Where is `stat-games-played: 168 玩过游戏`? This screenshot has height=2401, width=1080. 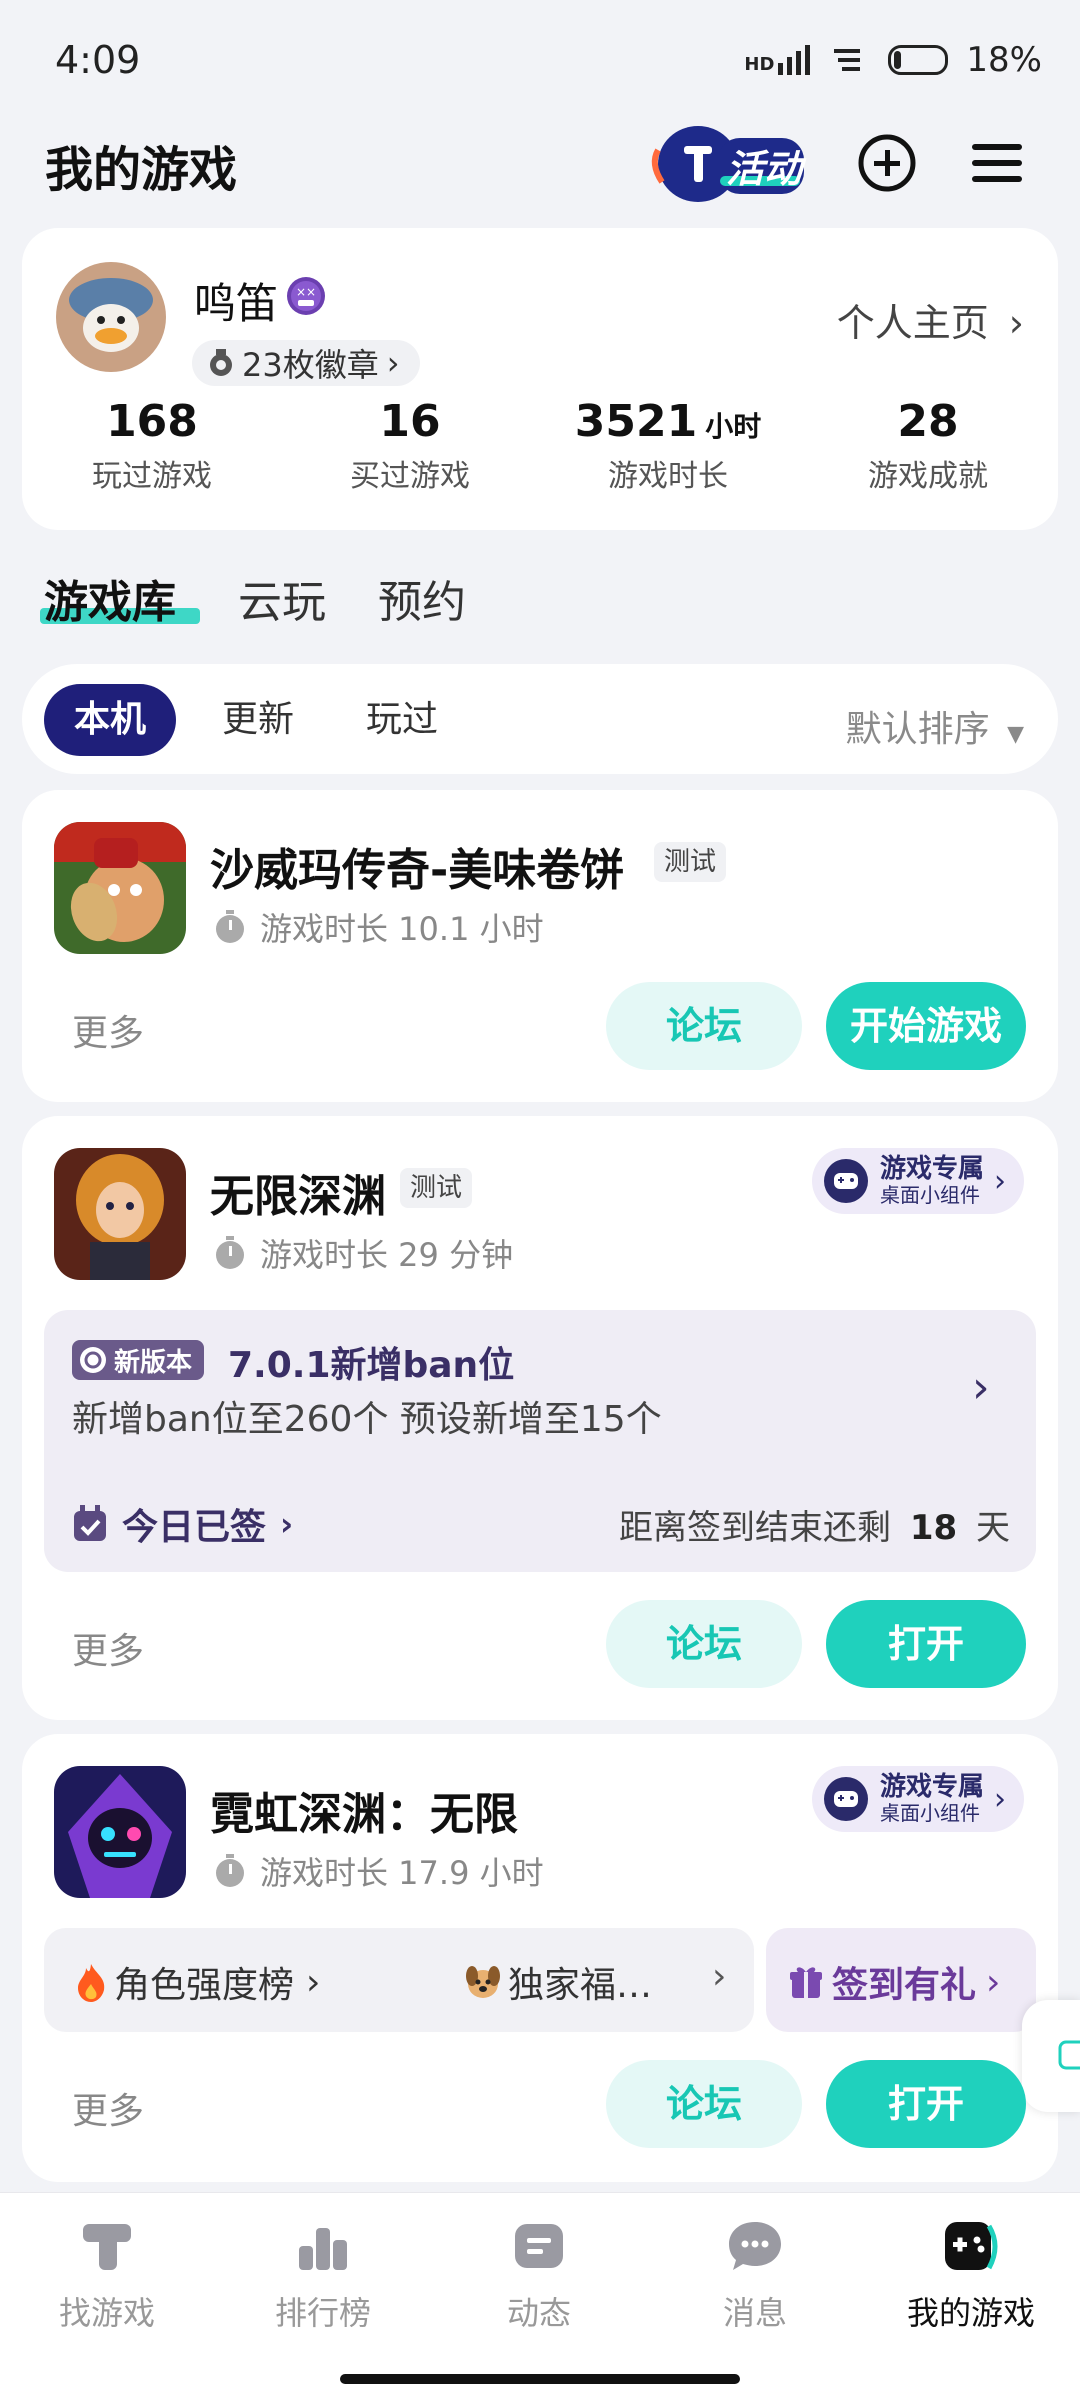
stat-games-played: 168 玩过游戏 is located at coordinates (152, 445).